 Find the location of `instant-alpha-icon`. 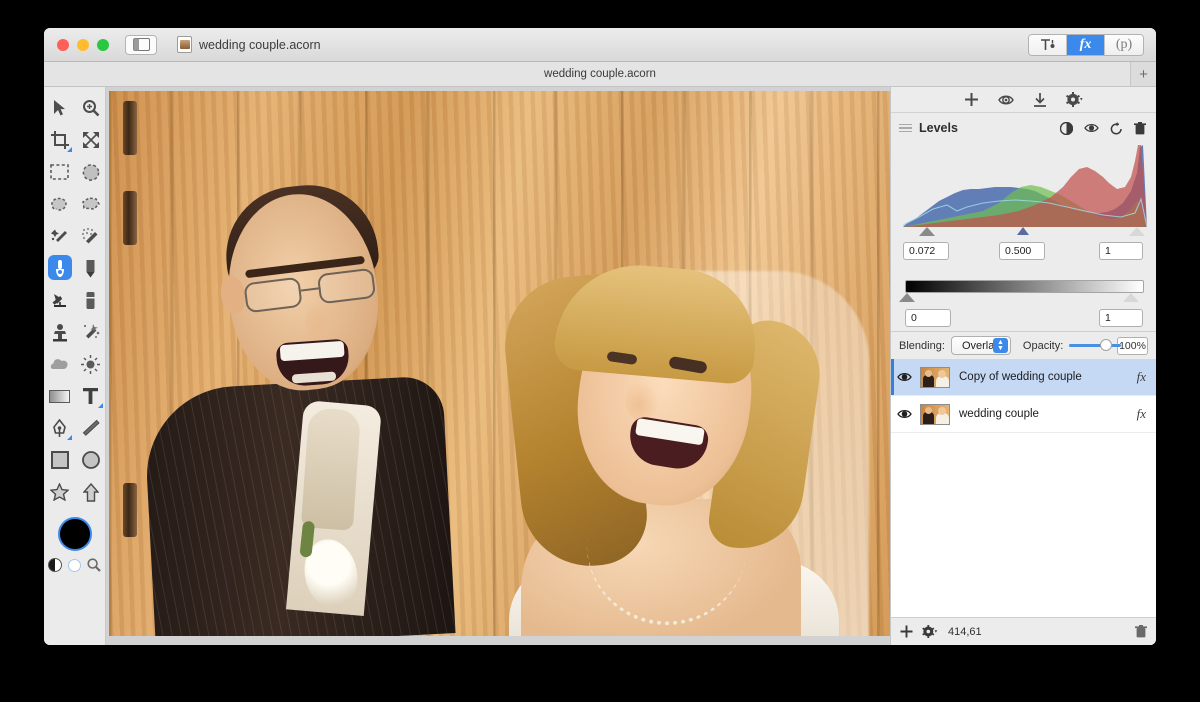

instant-alpha-icon is located at coordinates (89, 235).